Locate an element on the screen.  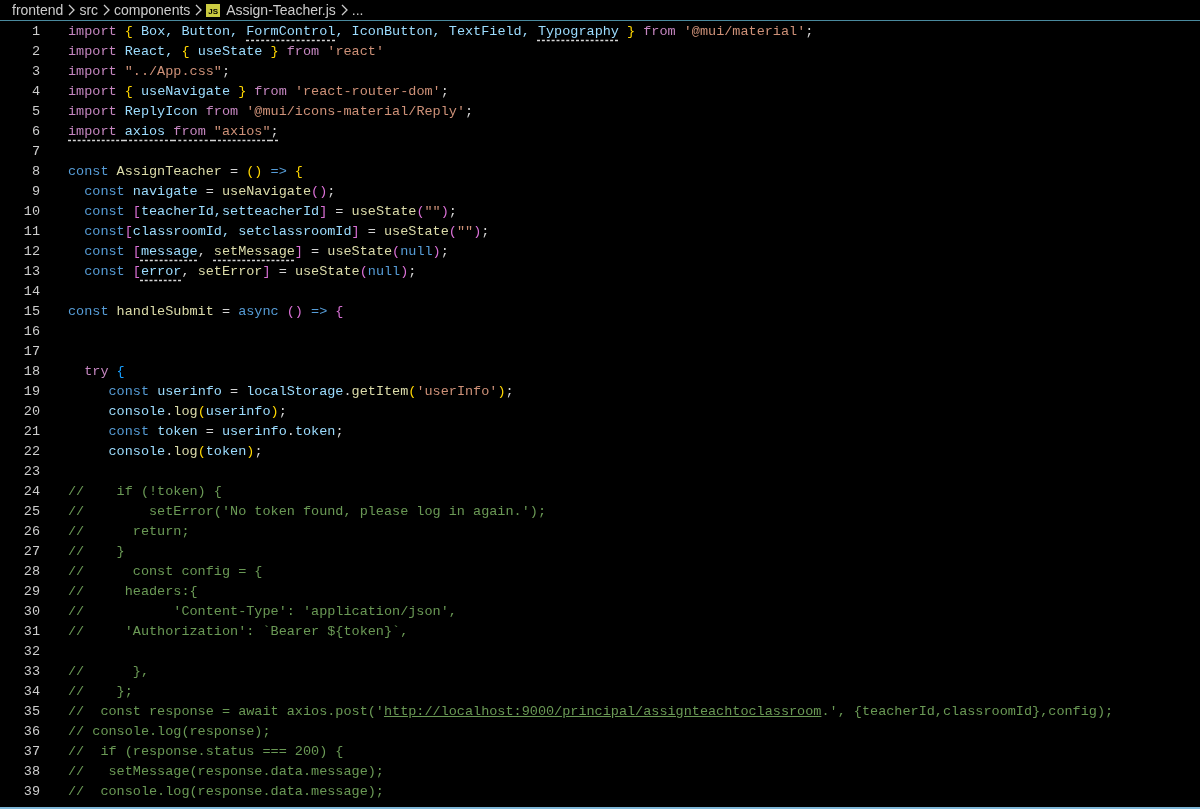
line-number: 21 is located at coordinates (31, 432).